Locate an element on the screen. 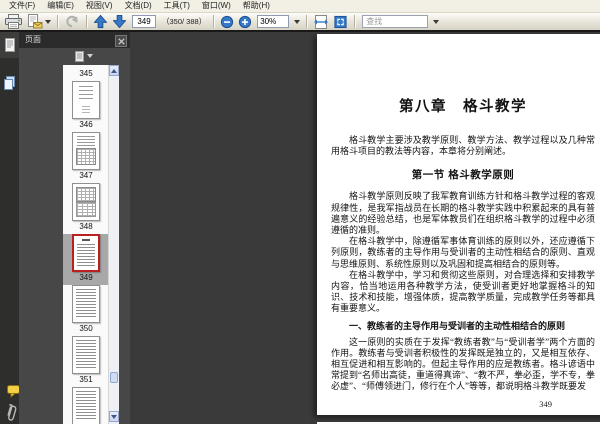  thumbnail-row-346: 346 is located at coordinates (86, 106).